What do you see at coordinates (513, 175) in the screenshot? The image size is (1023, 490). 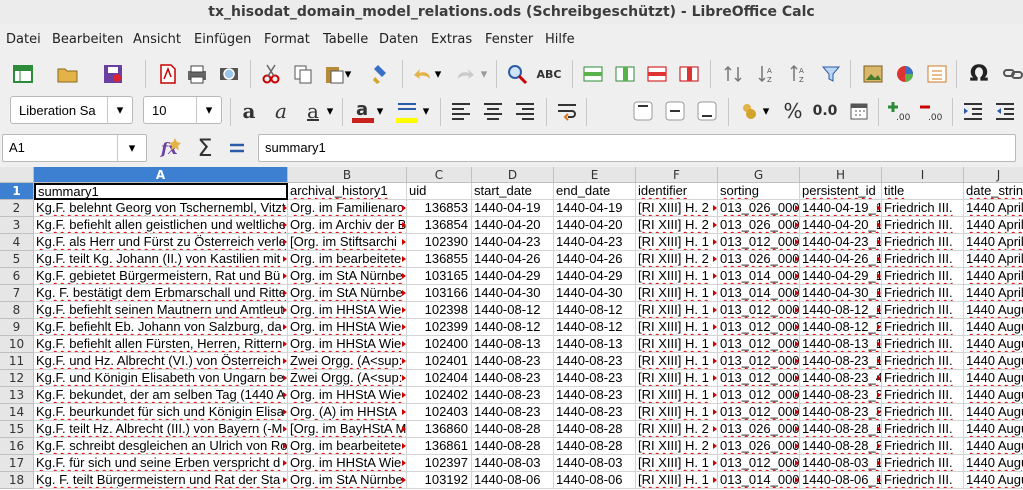 I see `column-header-d: D` at bounding box center [513, 175].